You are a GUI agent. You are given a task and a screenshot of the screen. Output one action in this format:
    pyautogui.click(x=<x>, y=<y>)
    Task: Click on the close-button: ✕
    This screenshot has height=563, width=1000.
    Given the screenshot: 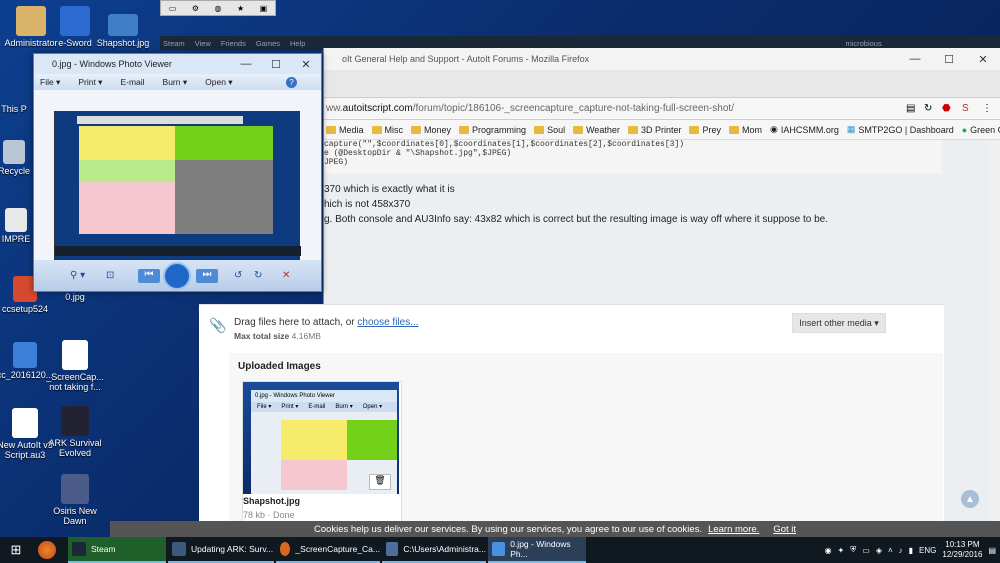 What is the action you would take?
    pyautogui.click(x=983, y=59)
    